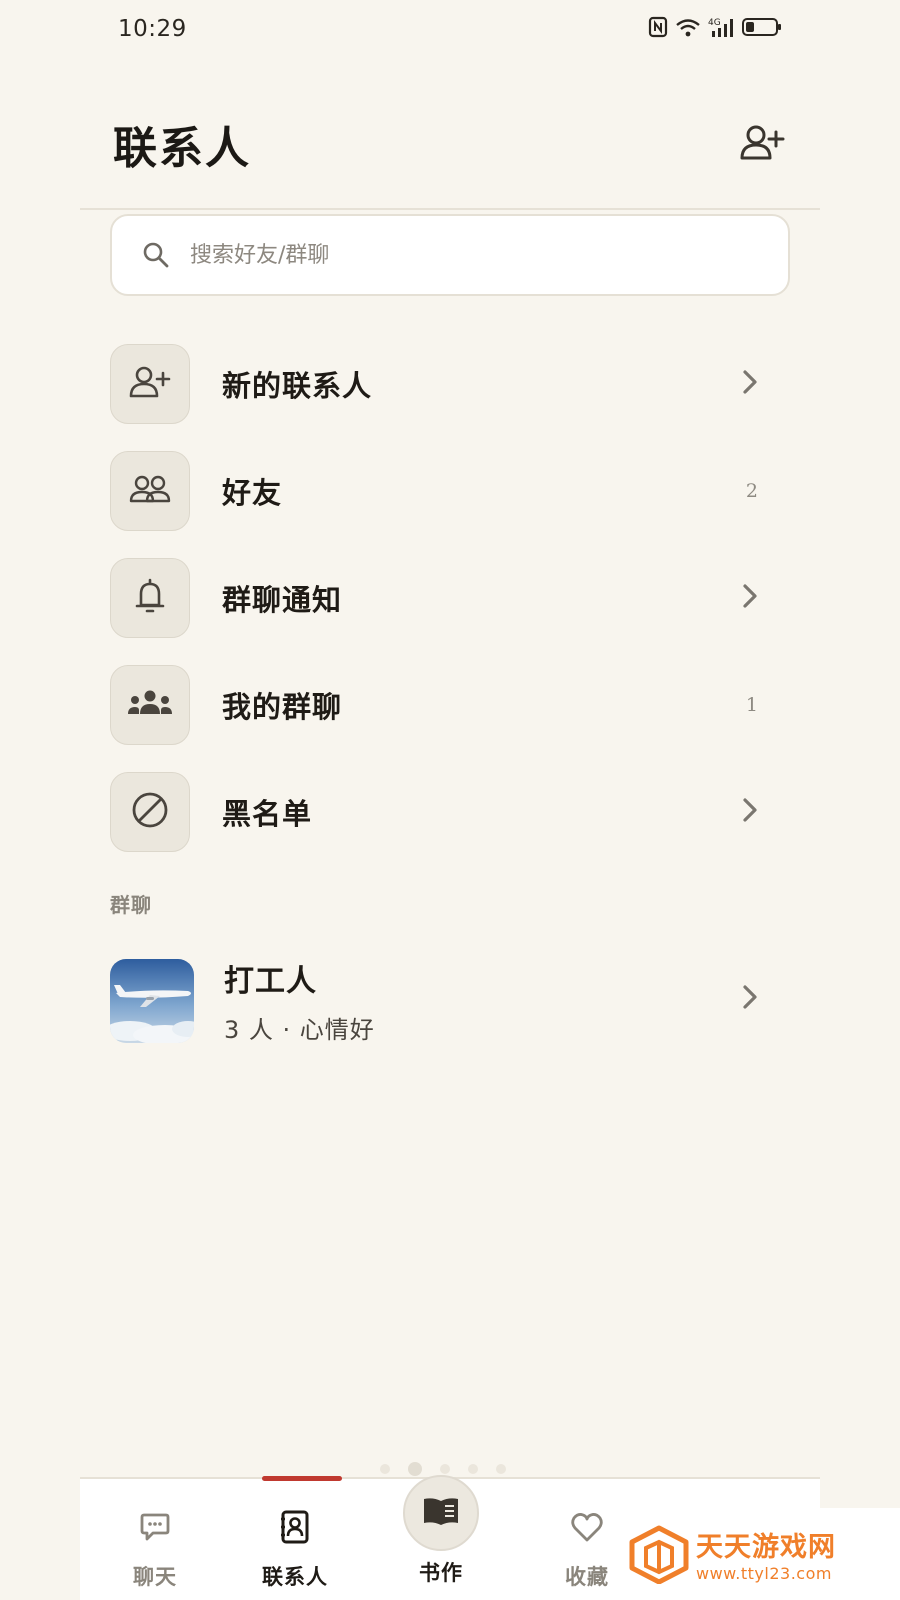 The height and width of the screenshot is (1600, 900). What do you see at coordinates (282, 706) in the screenshot?
I see `menu-item-label: 我的群聊` at bounding box center [282, 706].